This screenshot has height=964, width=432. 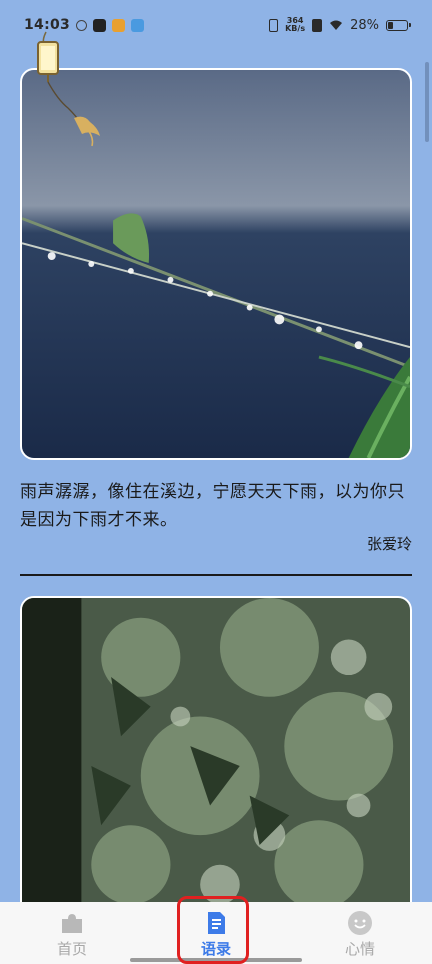 What do you see at coordinates (216, 575) in the screenshot?
I see `divider` at bounding box center [216, 575].